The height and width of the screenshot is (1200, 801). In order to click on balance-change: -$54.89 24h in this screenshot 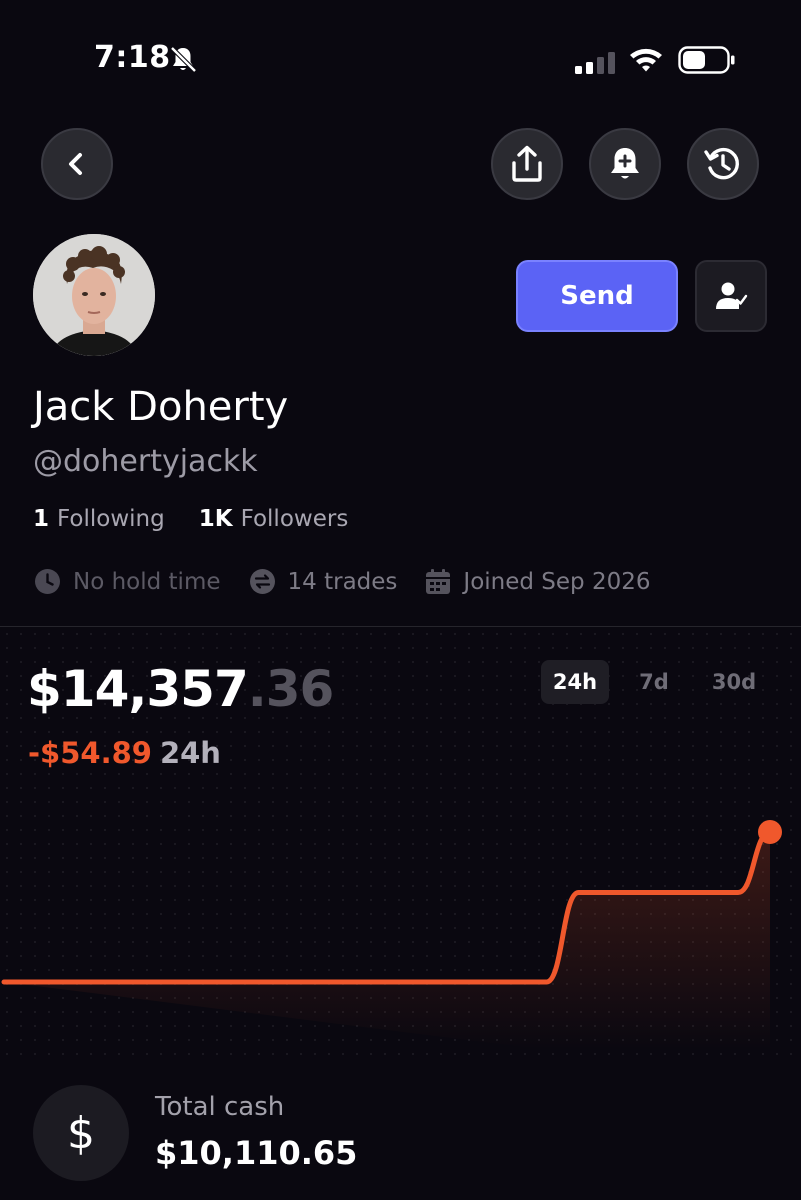, I will do `click(124, 753)`.